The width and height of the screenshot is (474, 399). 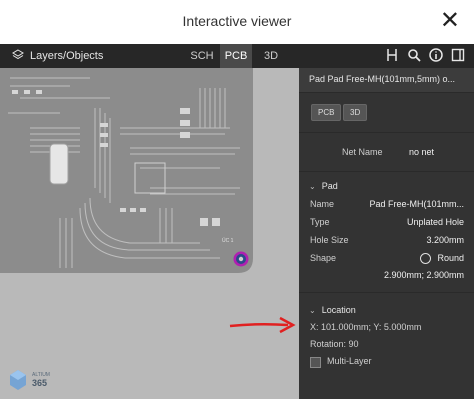 I want to click on location-row: X: 101.000mm; Y: 5.000mm, so click(x=387, y=327).